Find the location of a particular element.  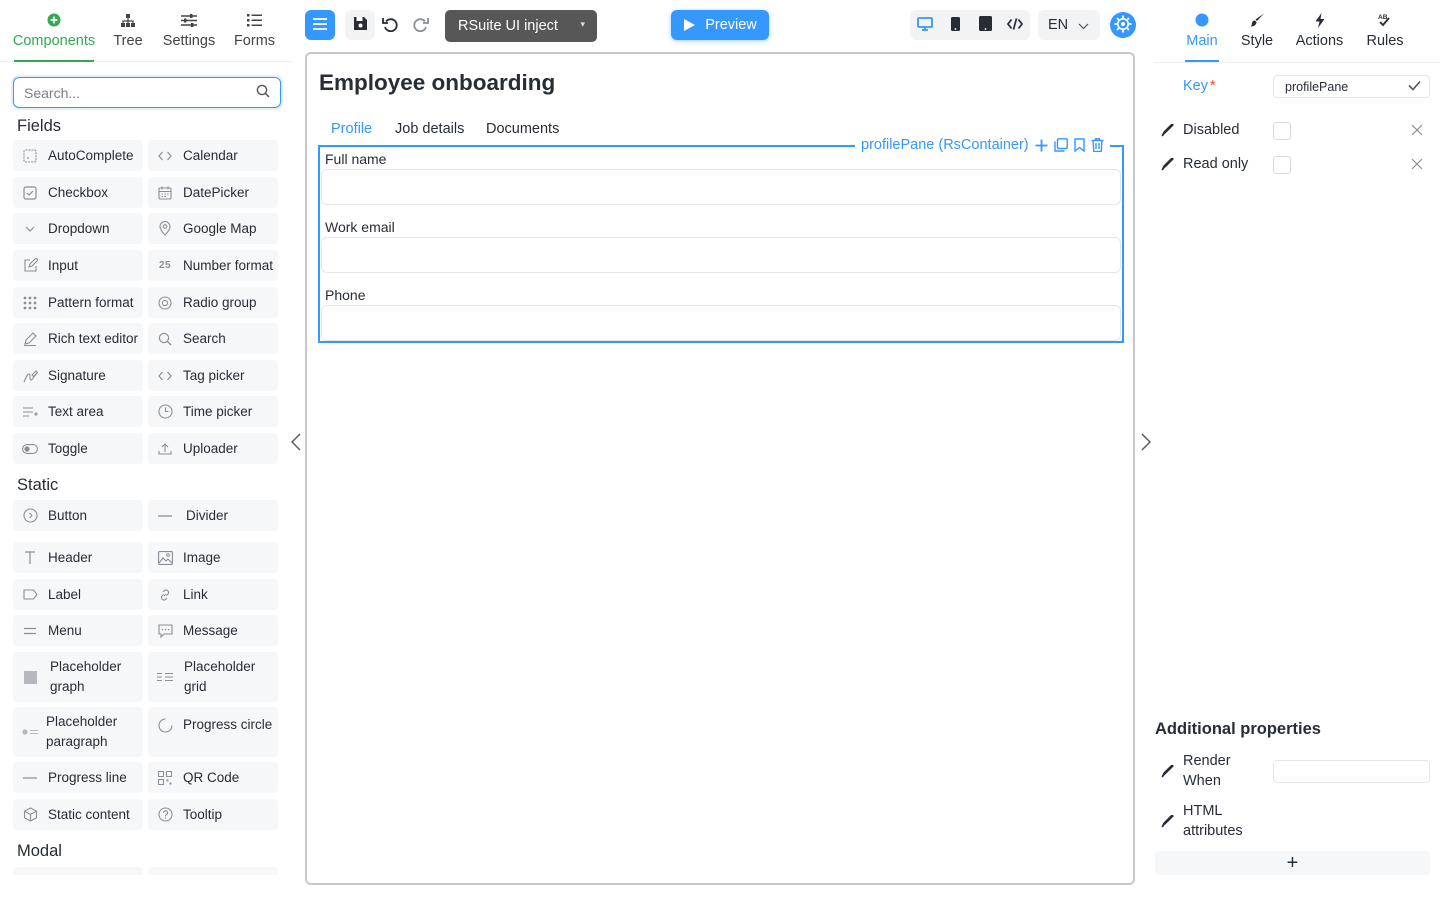

read-only-label: Read only is located at coordinates (1216, 164).